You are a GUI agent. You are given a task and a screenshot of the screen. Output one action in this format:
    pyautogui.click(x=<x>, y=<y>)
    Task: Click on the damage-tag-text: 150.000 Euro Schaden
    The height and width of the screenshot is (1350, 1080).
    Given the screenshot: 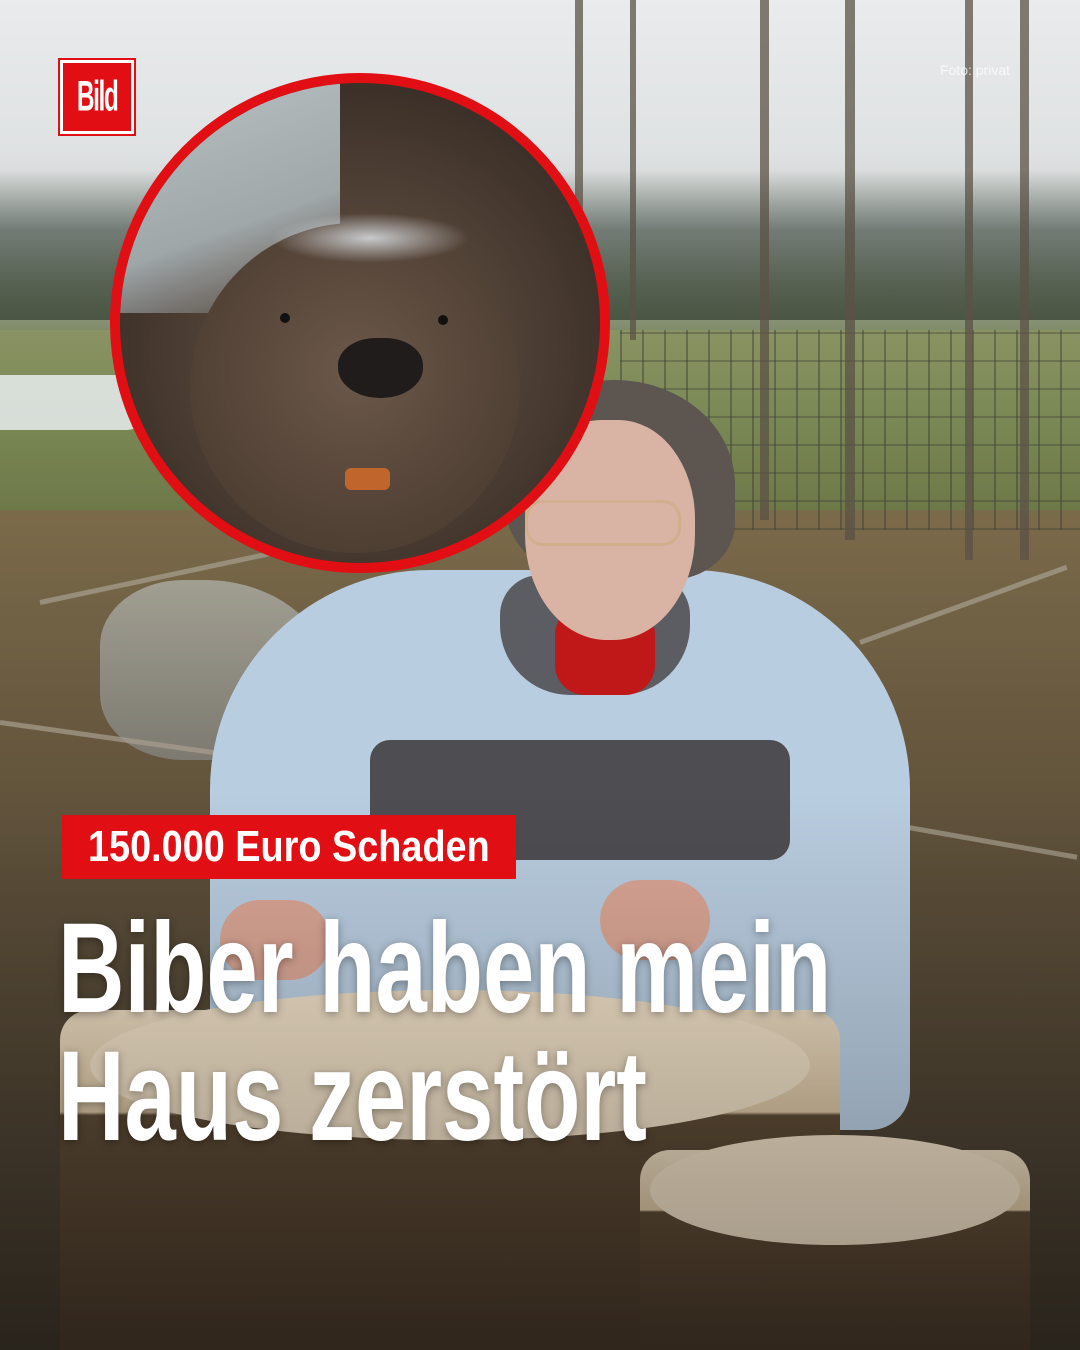 What is the action you would take?
    pyautogui.click(x=289, y=846)
    